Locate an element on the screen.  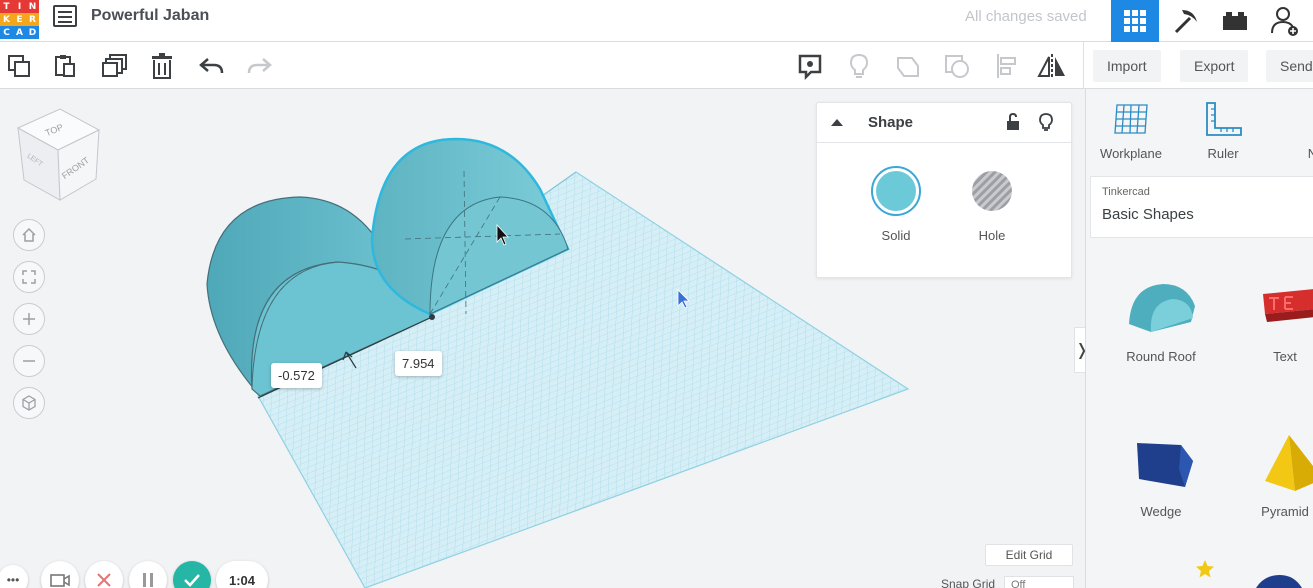
wedge-label: Wedge is located at coordinates (1161, 511).